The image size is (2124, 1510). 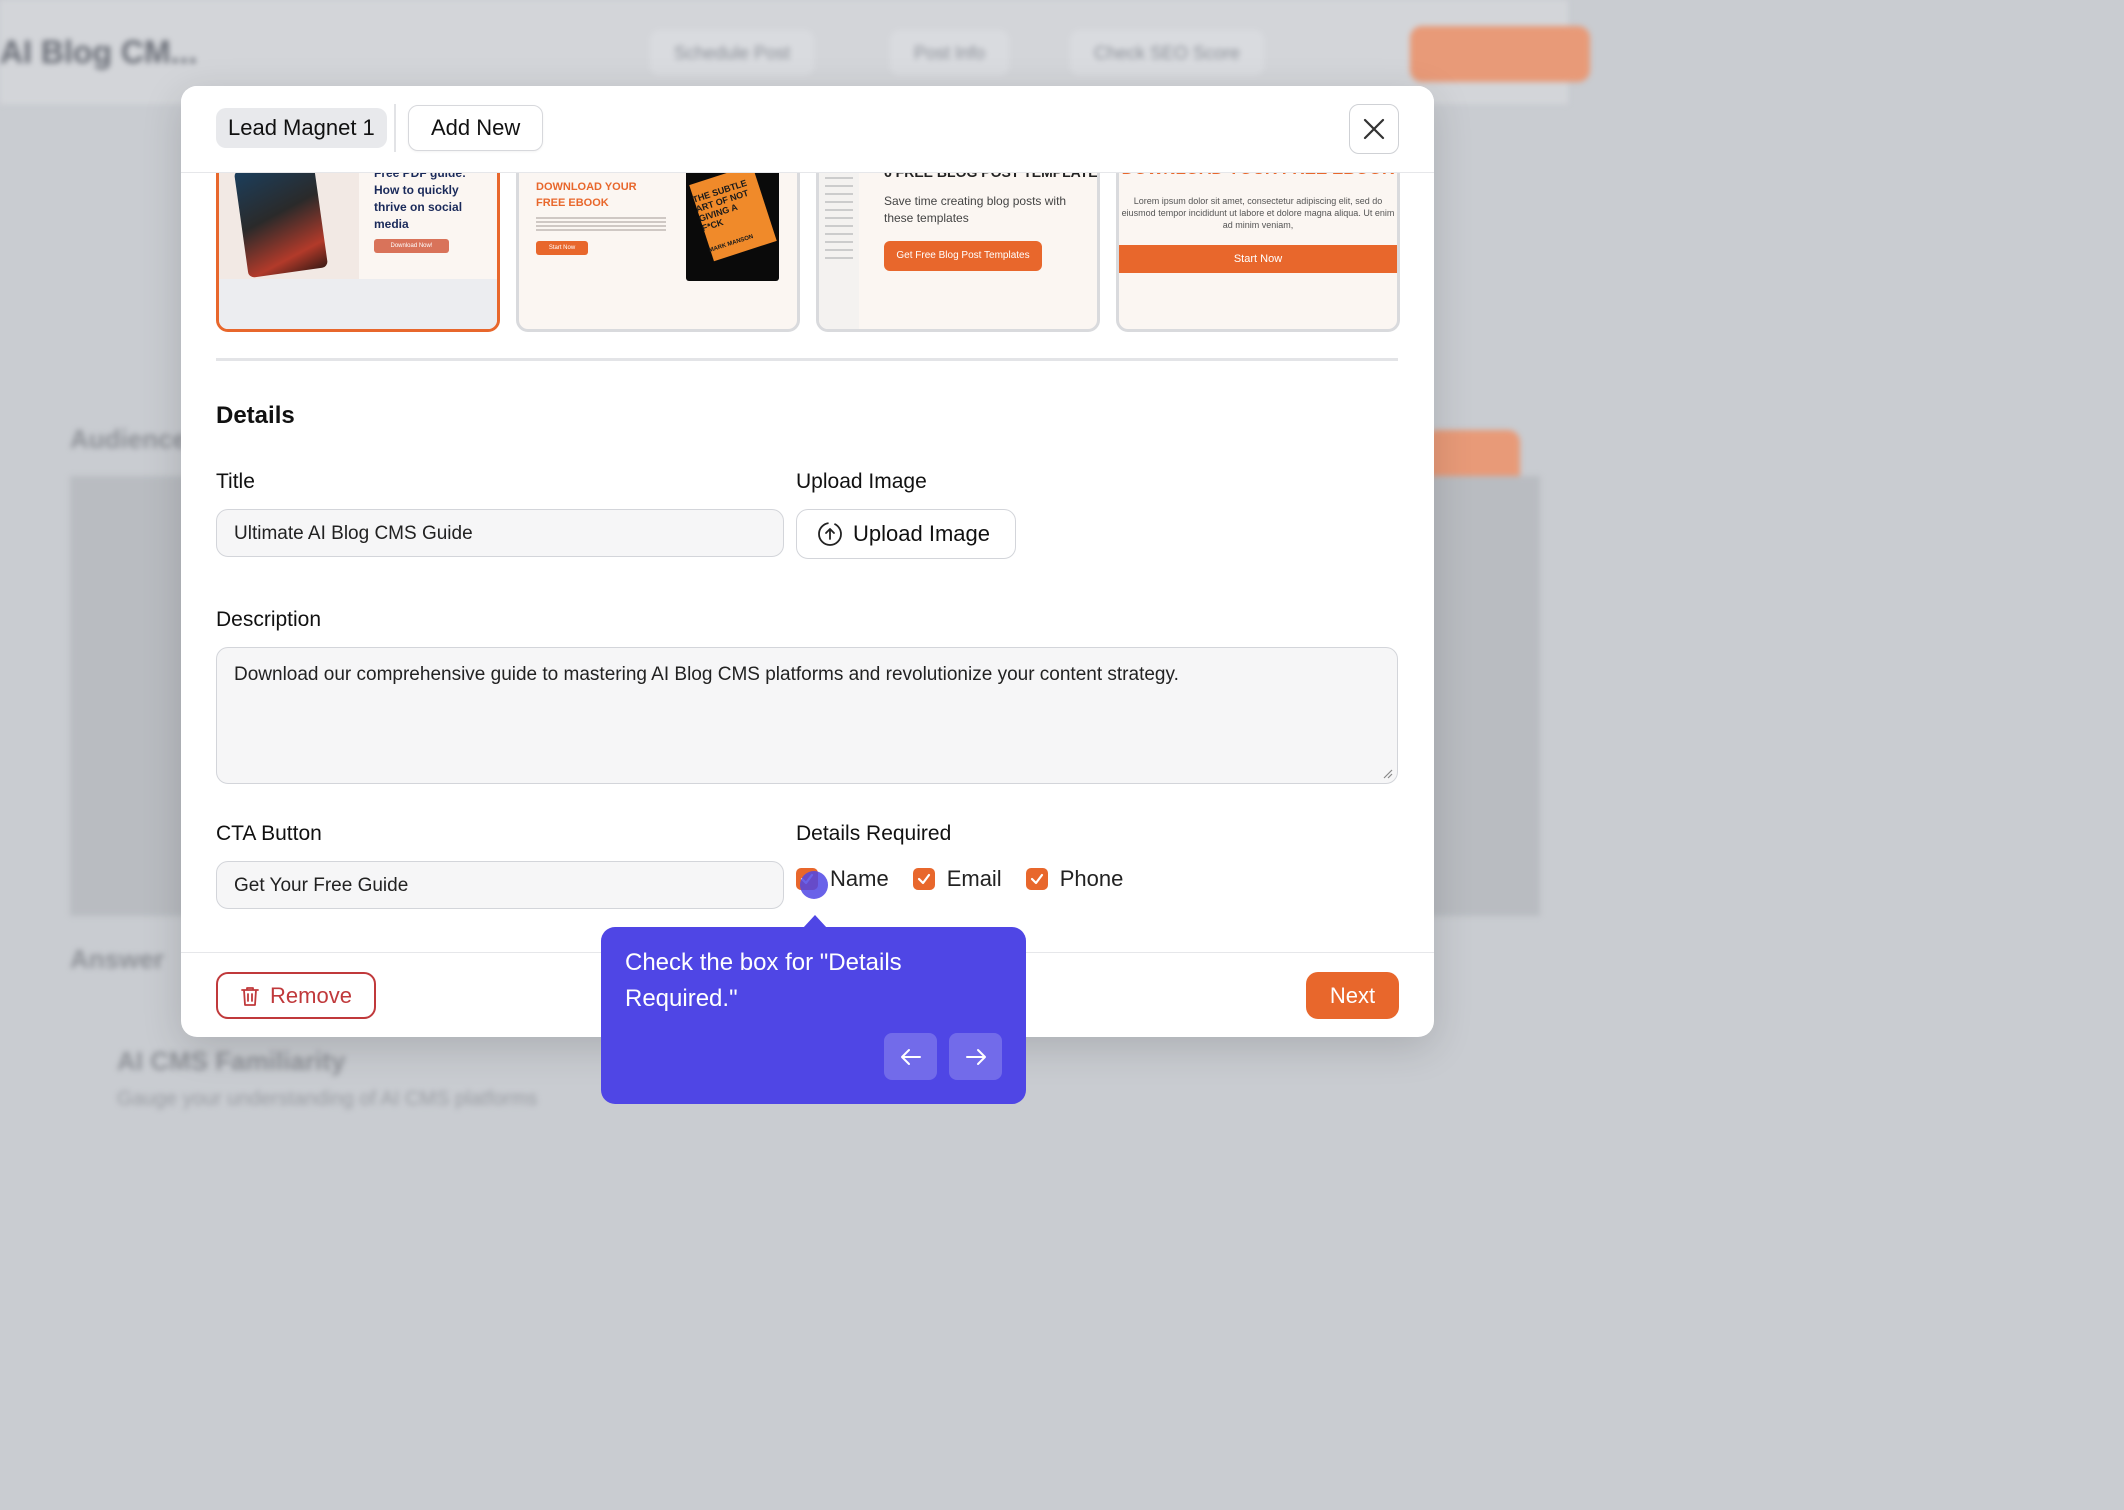 I want to click on background-check-seo: Check SEO Score, so click(x=1167, y=53).